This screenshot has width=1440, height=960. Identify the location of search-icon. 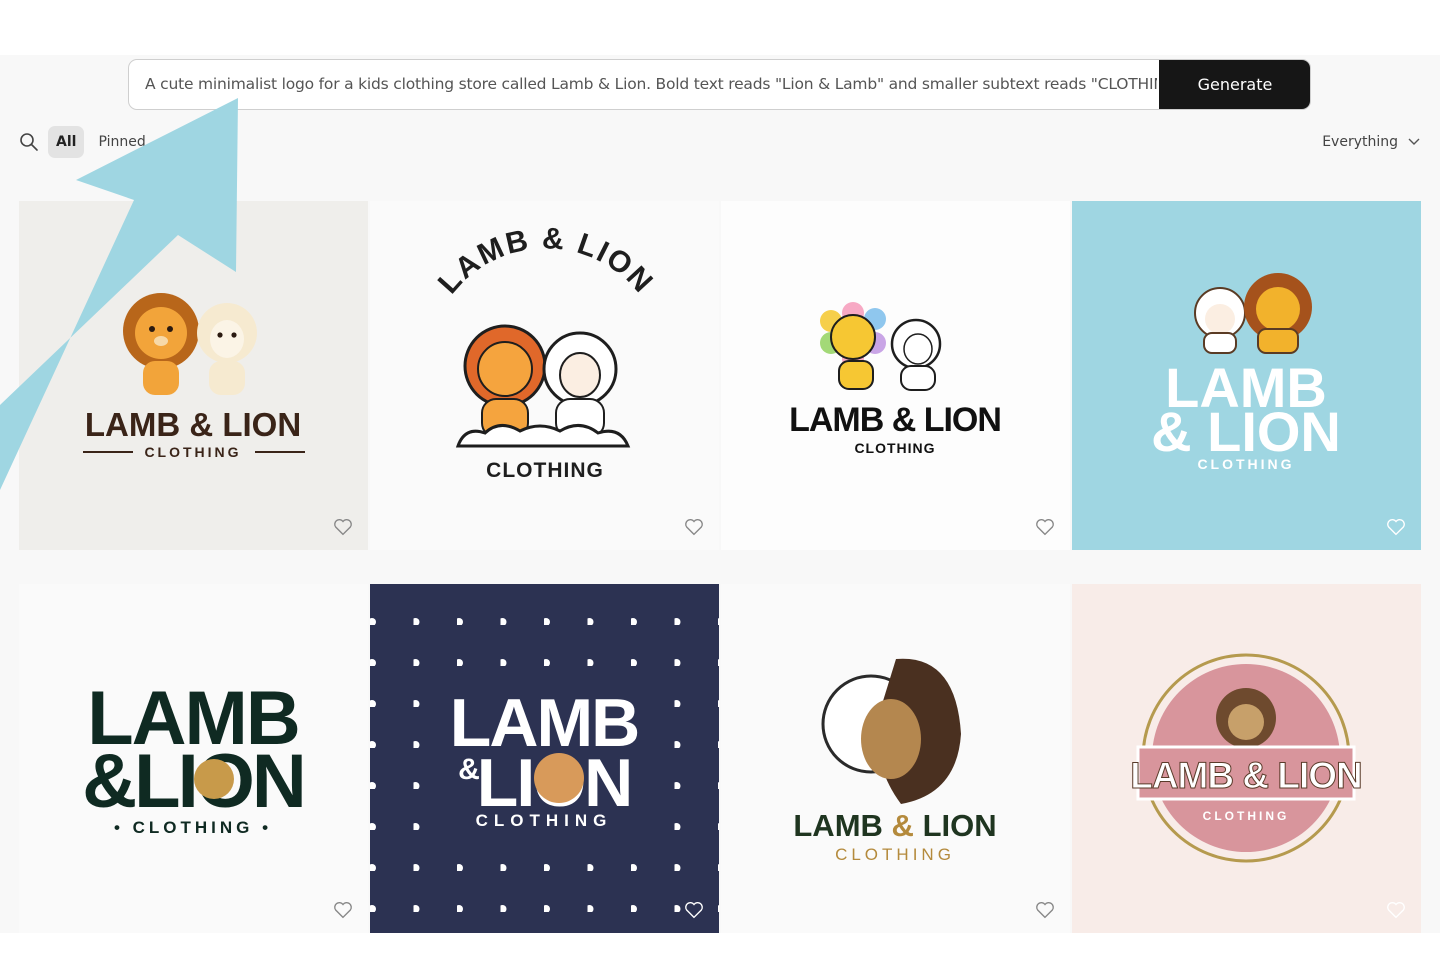
(29, 142).